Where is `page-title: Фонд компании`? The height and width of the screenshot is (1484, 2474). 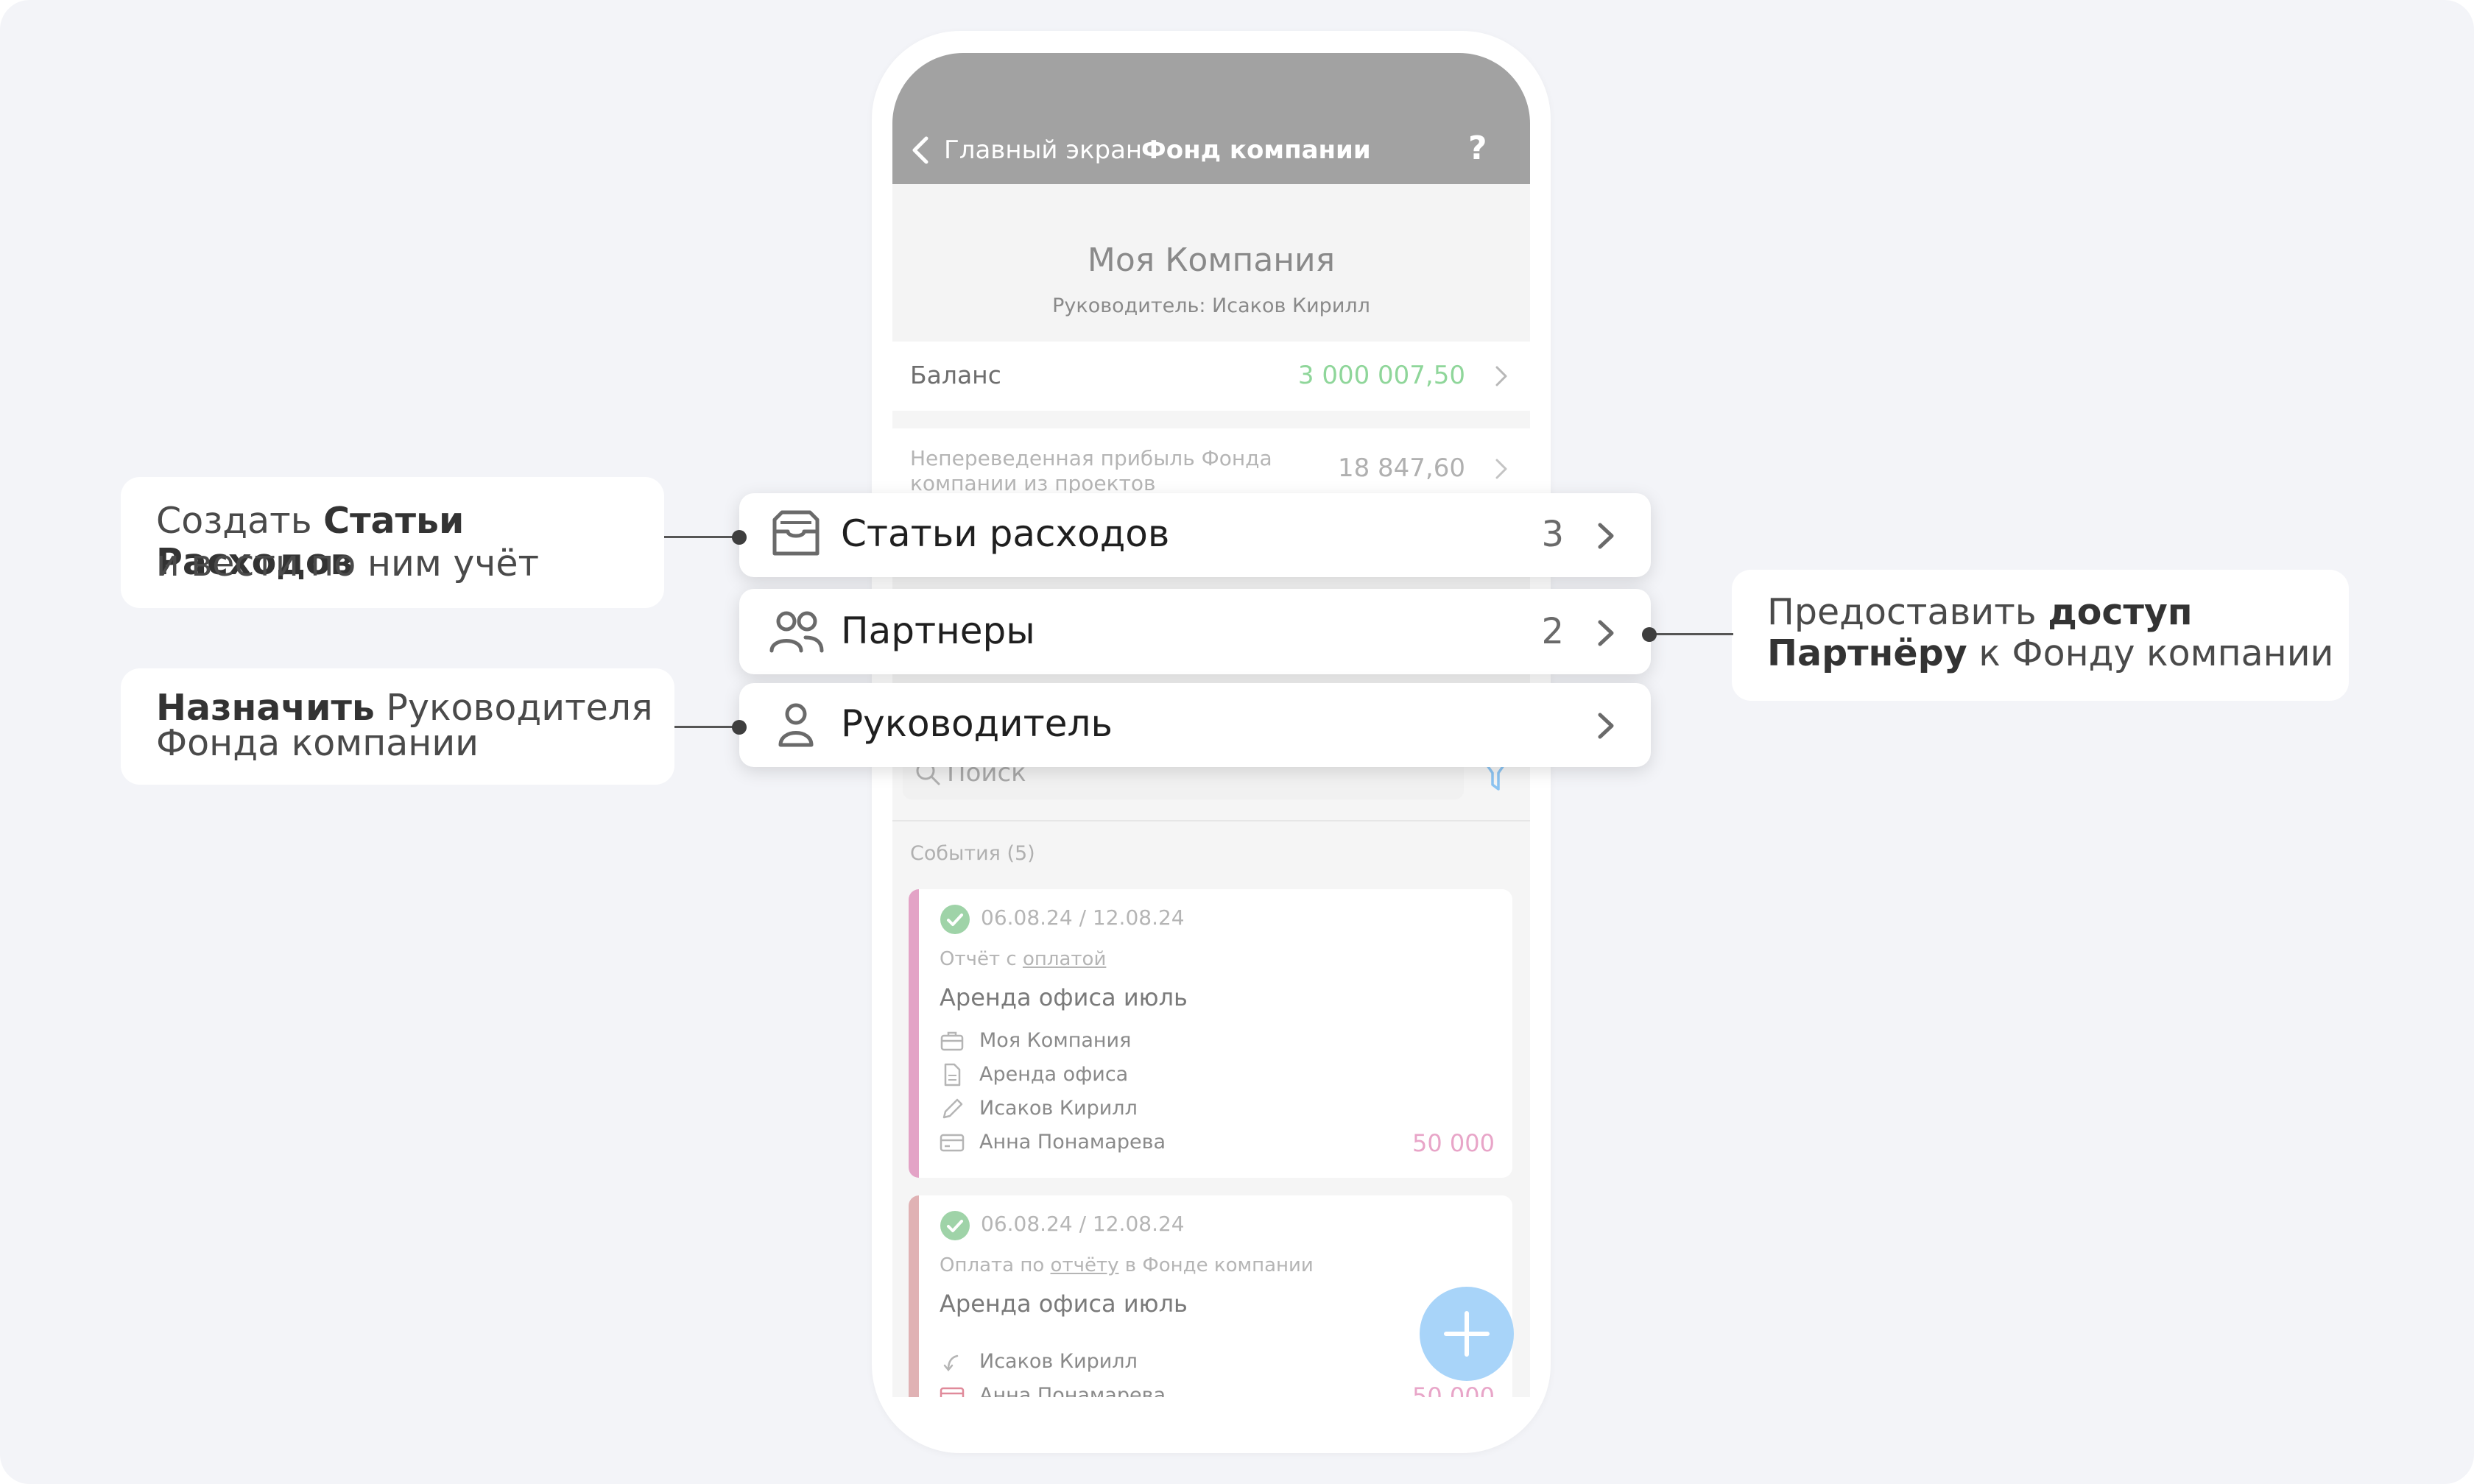
page-title: Фонд компании is located at coordinates (1256, 150).